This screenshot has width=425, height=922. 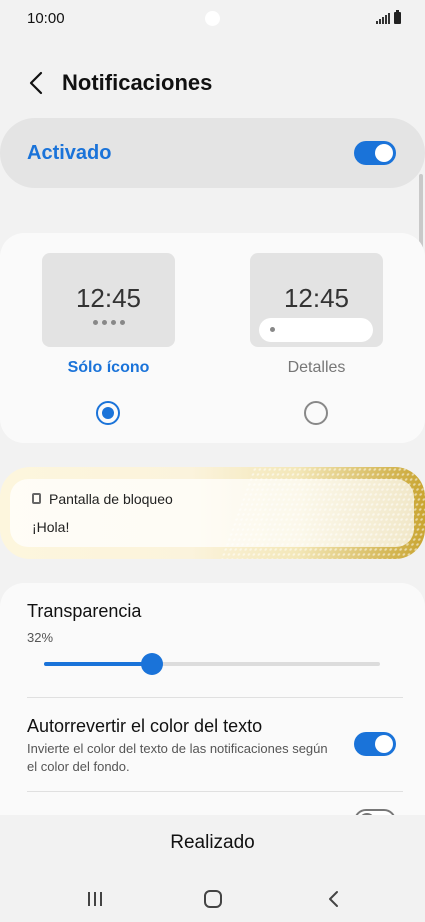 I want to click on notification-body: ¡Hola!, so click(x=51, y=527).